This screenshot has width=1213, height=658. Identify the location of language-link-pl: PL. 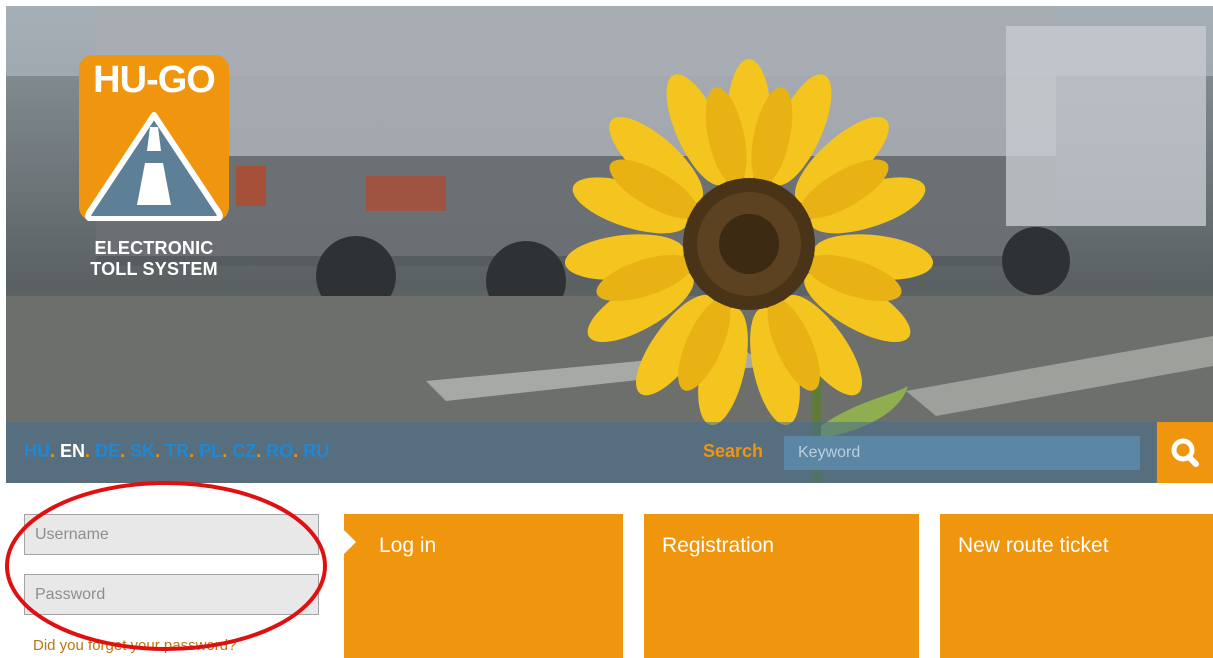
(210, 451).